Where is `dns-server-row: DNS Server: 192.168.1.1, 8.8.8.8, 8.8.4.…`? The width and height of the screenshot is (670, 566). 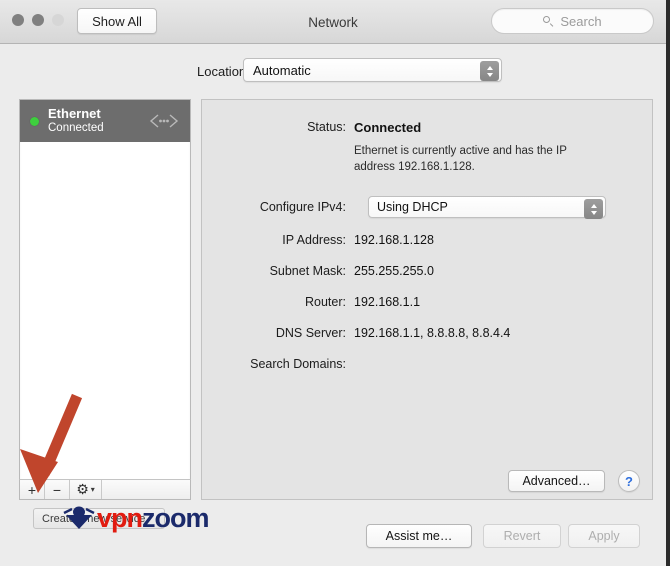 dns-server-row: DNS Server: 192.168.1.1, 8.8.8.8, 8.8.4.… is located at coordinates (356, 333).